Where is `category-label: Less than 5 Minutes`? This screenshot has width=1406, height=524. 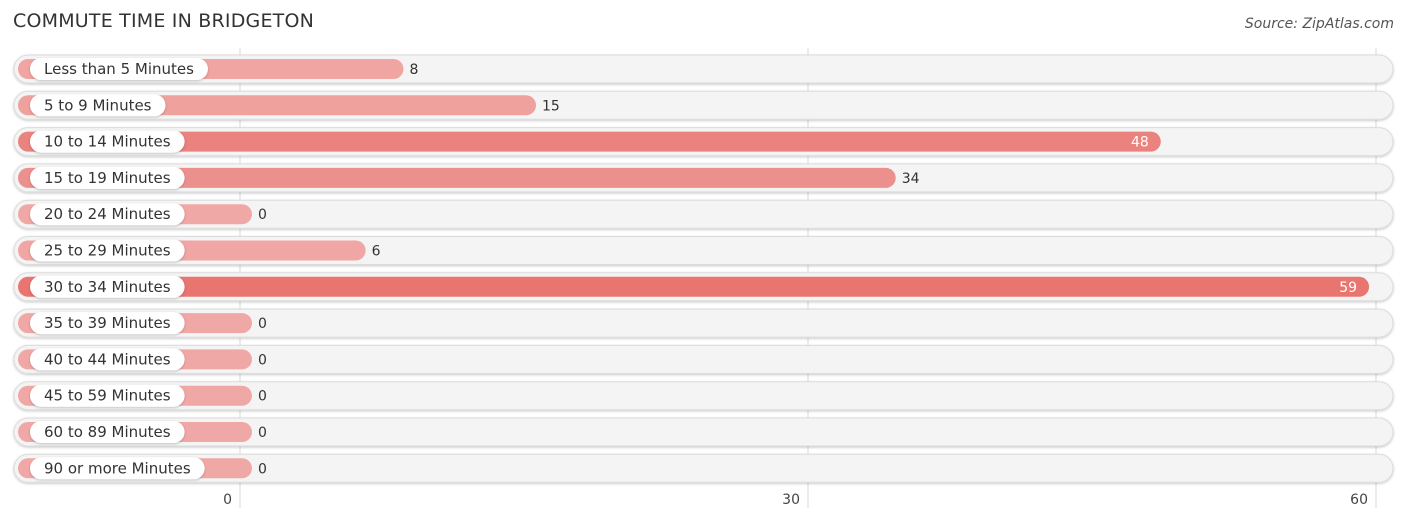
category-label: Less than 5 Minutes is located at coordinates (119, 69).